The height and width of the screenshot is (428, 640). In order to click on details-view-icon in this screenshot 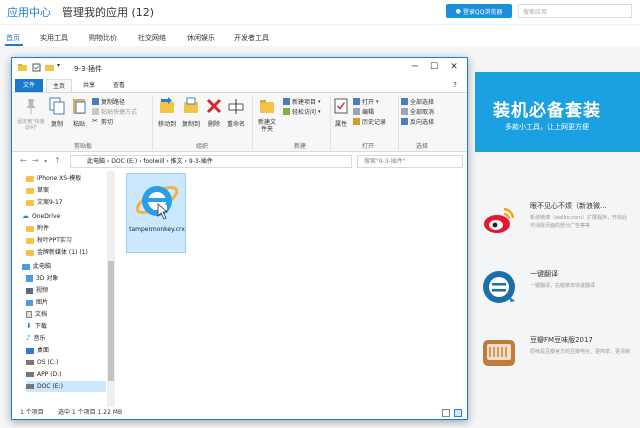, I will do `click(446, 413)`.